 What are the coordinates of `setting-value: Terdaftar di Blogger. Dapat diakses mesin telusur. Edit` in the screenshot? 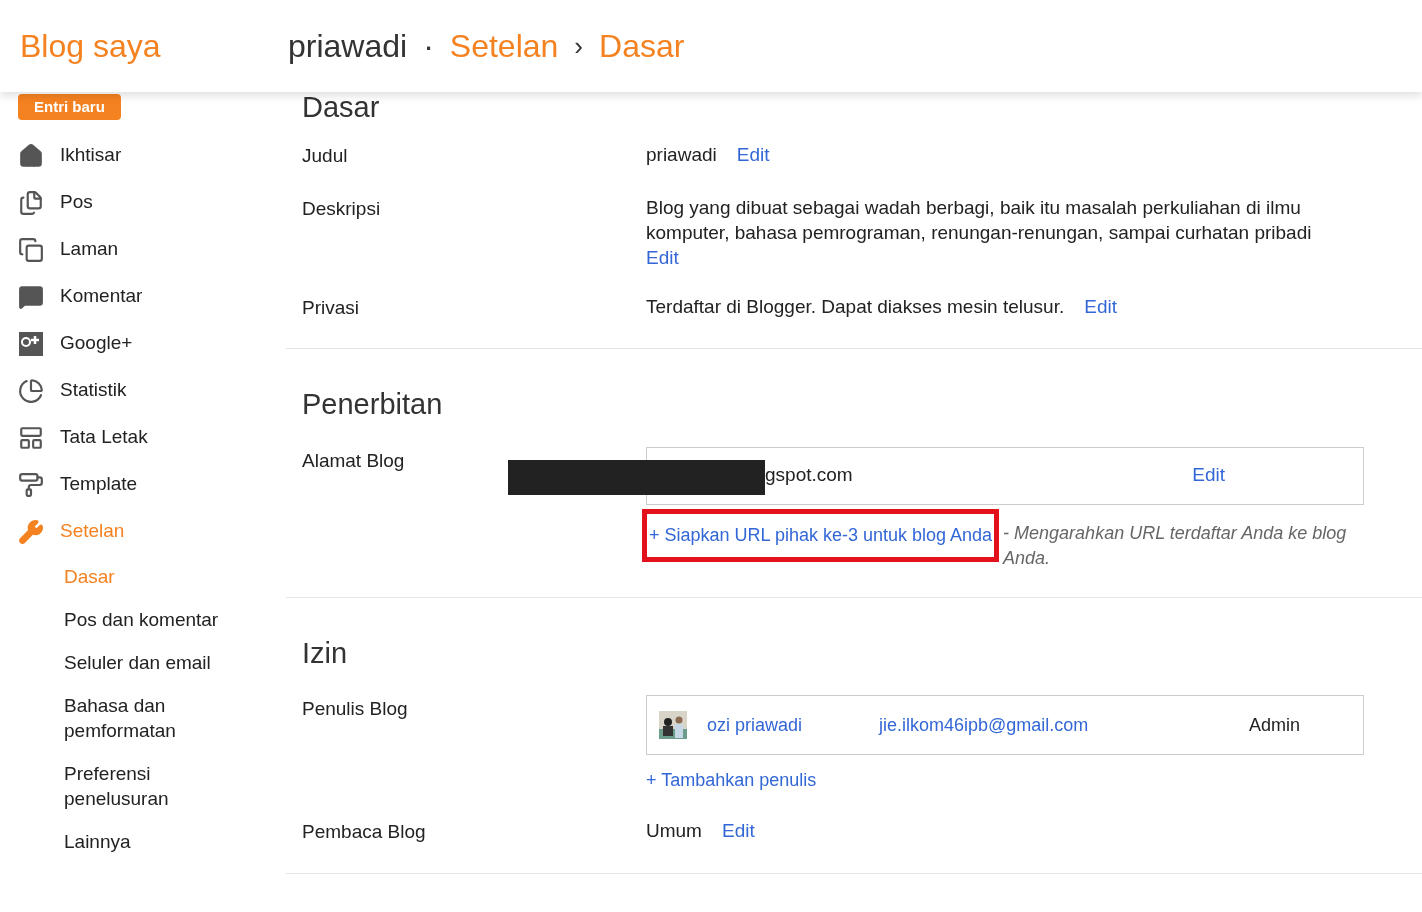 It's located at (881, 306).